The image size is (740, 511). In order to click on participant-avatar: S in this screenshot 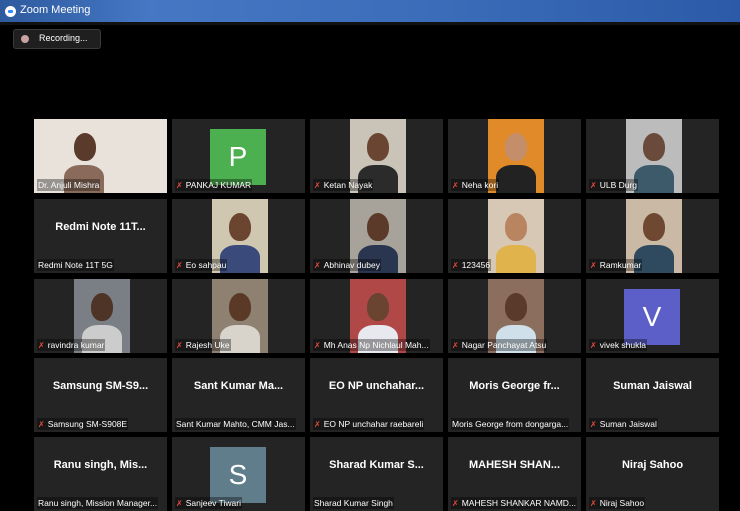, I will do `click(238, 475)`.